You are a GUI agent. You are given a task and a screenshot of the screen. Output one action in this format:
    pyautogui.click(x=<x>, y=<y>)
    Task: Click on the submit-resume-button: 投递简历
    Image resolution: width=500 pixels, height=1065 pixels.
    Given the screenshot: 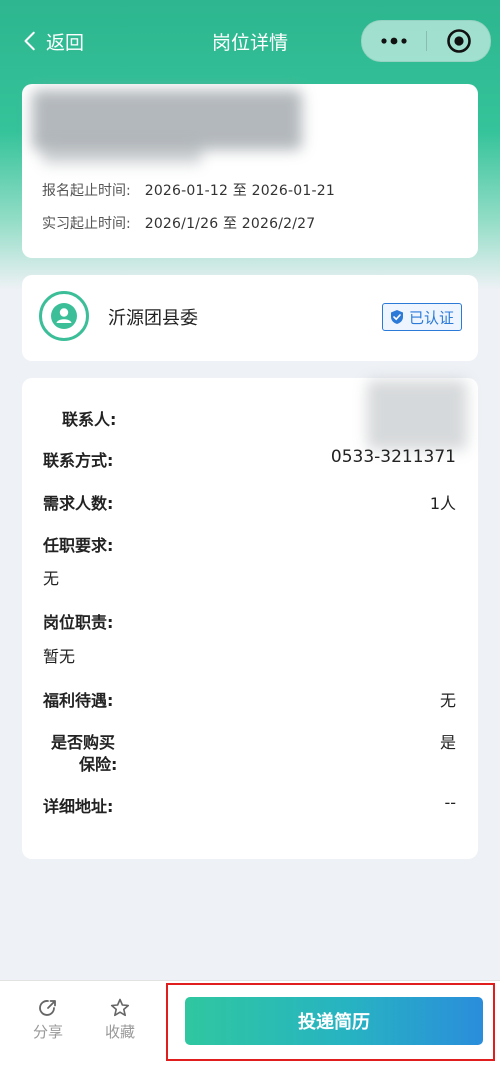 What is the action you would take?
    pyautogui.click(x=334, y=1021)
    